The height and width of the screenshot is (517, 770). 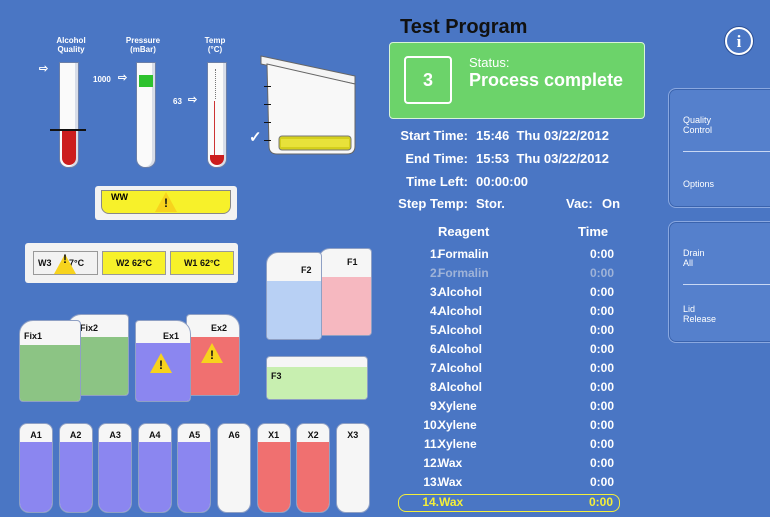 What do you see at coordinates (490, 203) in the screenshot?
I see `step-temp-value: Stor.` at bounding box center [490, 203].